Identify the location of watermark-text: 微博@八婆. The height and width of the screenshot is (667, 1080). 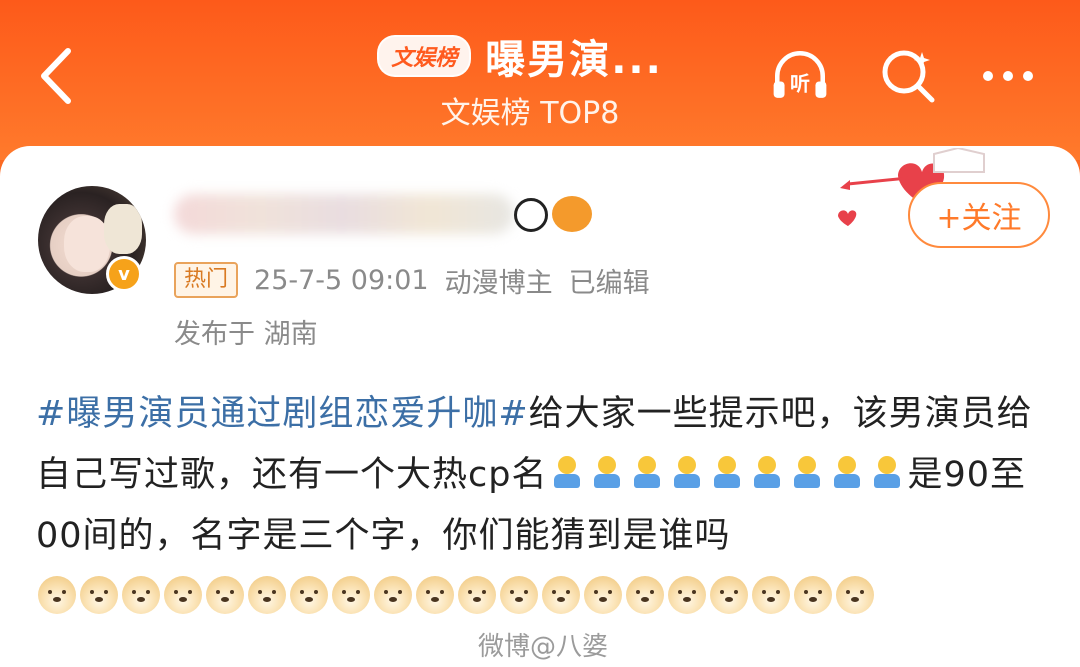
(543, 647).